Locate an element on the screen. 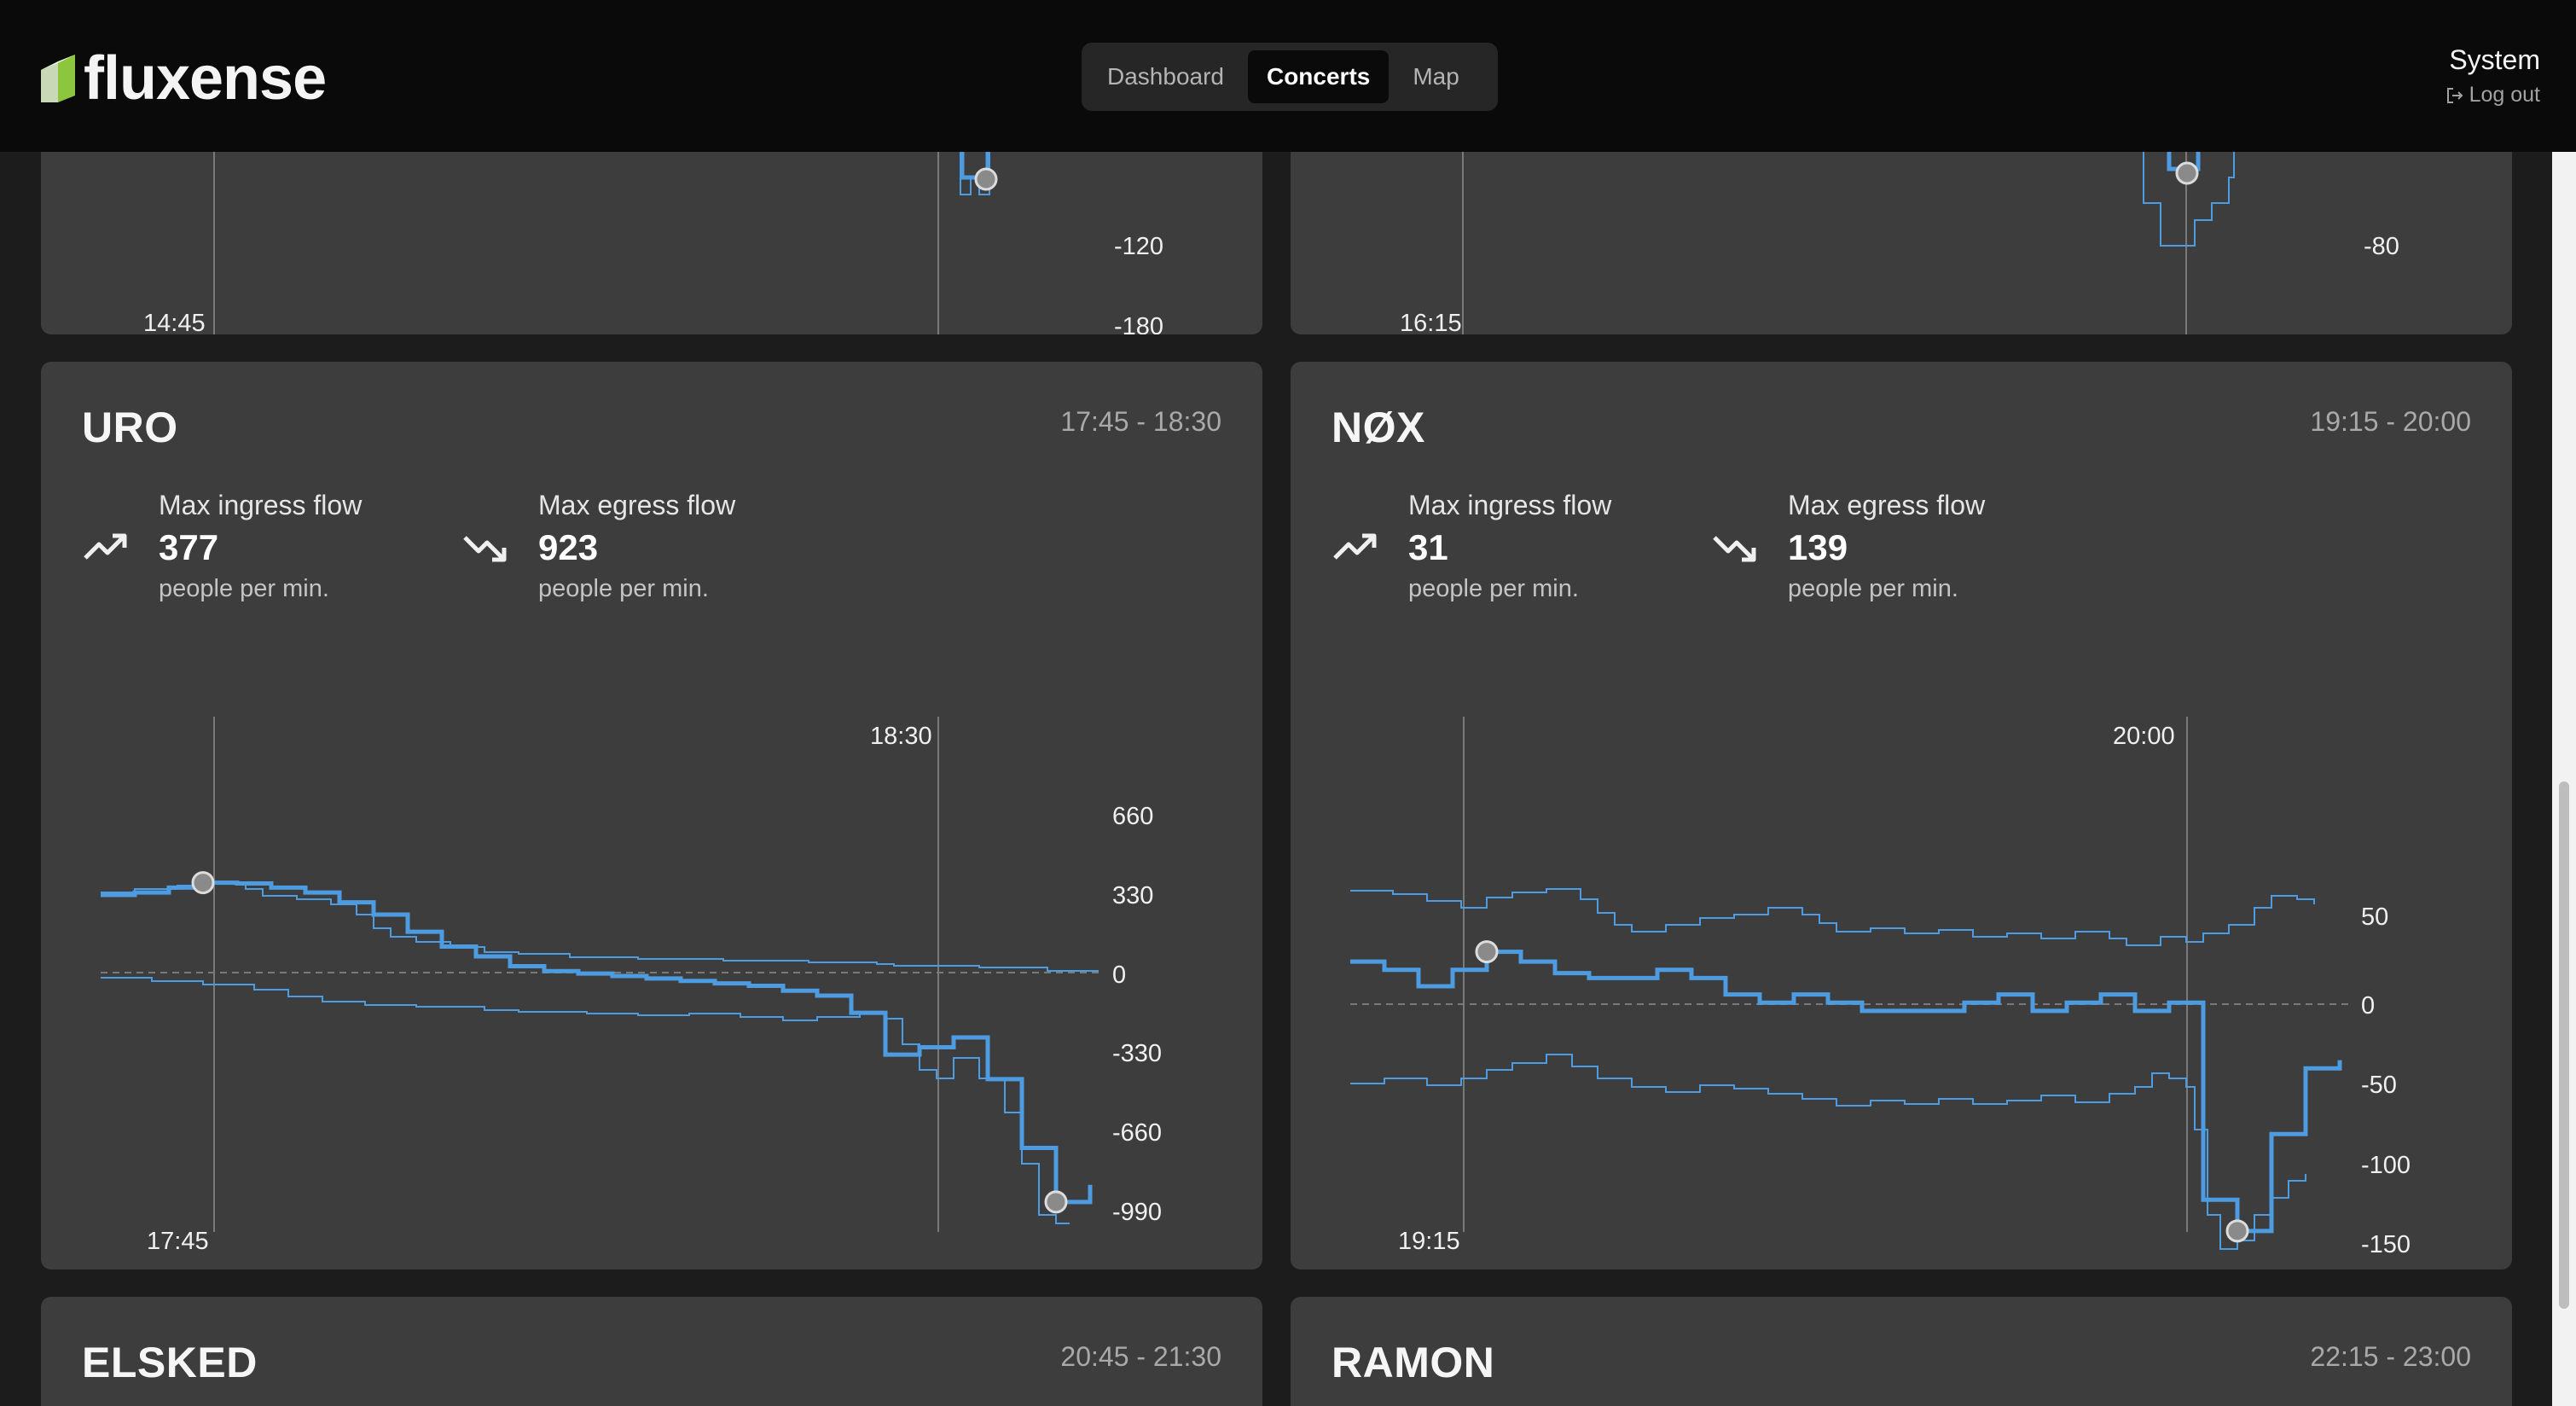 This screenshot has height=1406, width=2576. user-name: System is located at coordinates (2494, 59).